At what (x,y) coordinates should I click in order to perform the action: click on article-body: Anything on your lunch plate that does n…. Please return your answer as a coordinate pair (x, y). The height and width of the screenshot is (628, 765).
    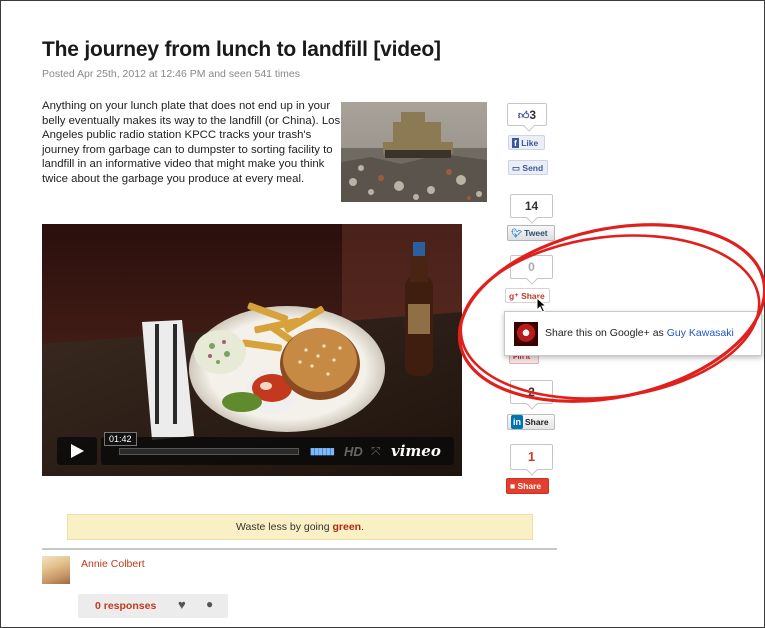
    Looking at the image, I should click on (191, 142).